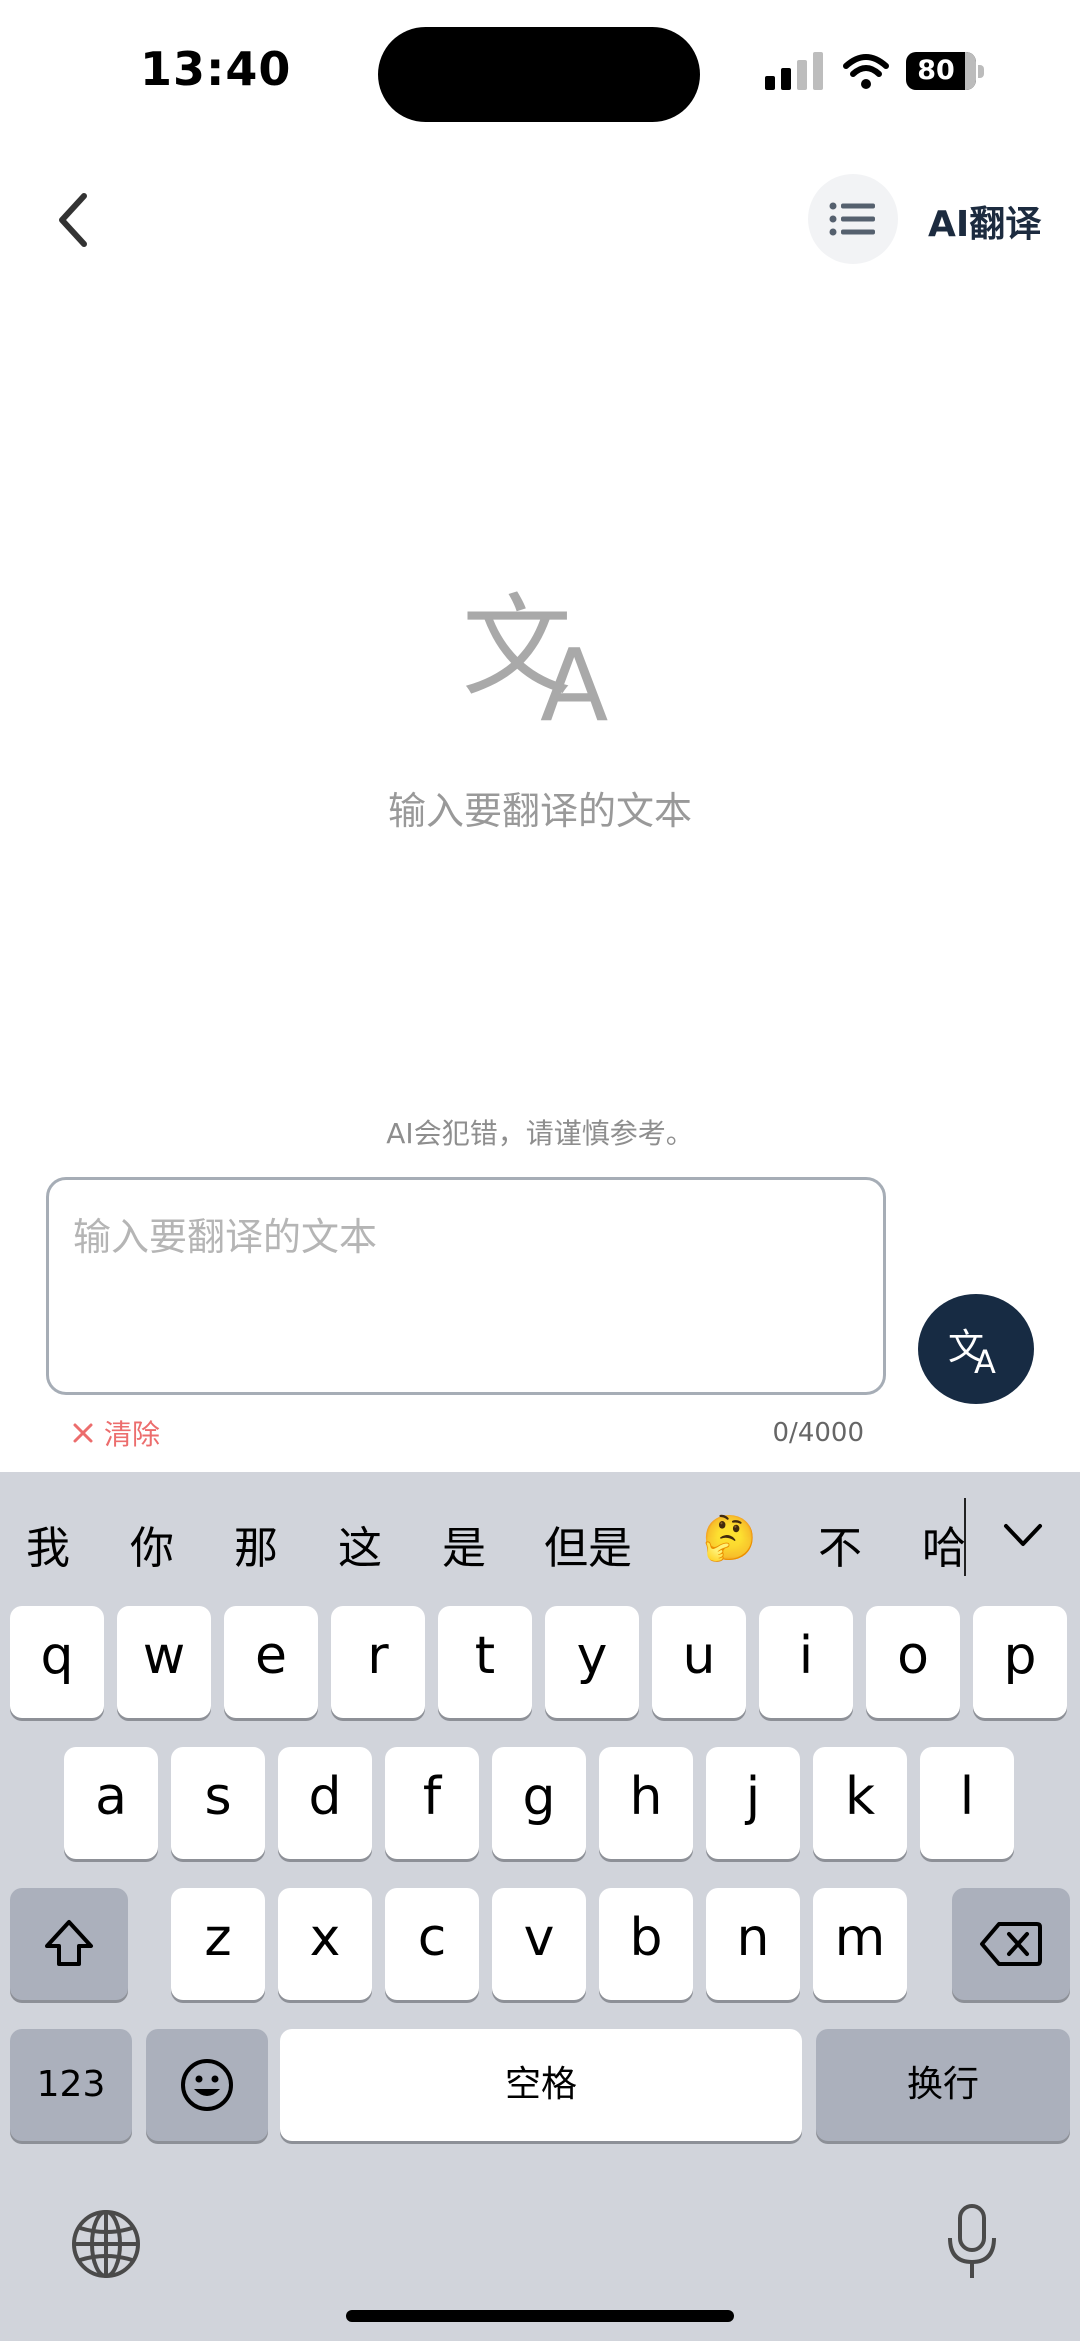 Image resolution: width=1080 pixels, height=2341 pixels. I want to click on key-j: j, so click(753, 1803).